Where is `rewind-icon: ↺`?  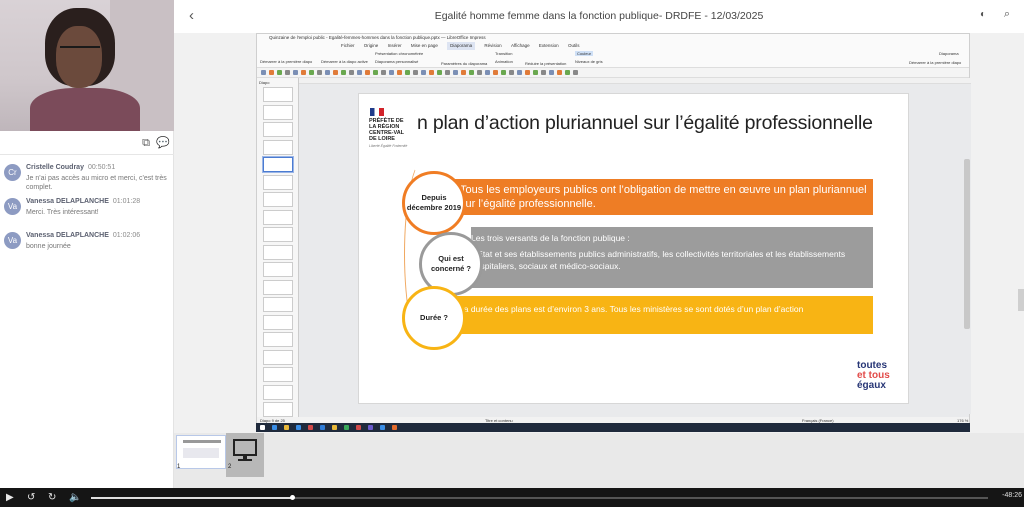
rewind-icon: ↺ is located at coordinates (31, 497).